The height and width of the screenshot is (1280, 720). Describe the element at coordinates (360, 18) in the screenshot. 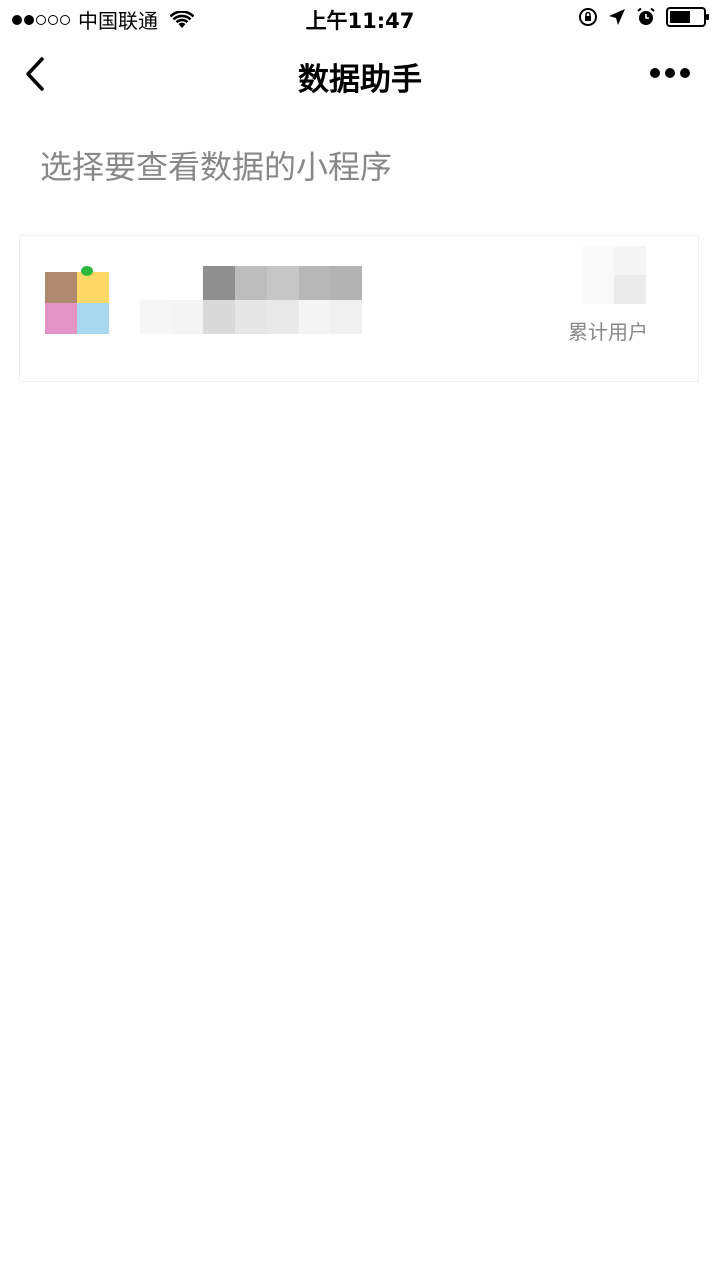

I see `status-bar: 中国联通 上午11:47` at that location.